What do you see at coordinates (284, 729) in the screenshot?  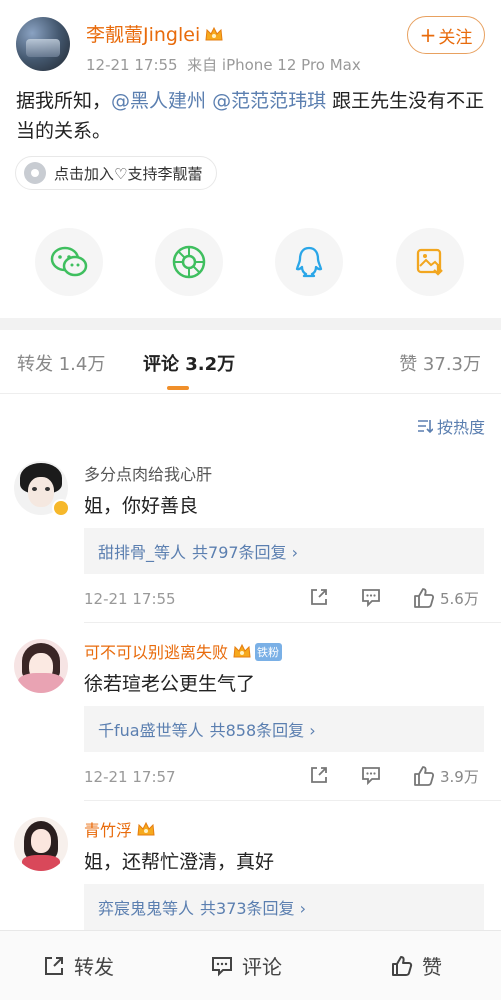 I see `reply-summary: 千fua盛世等人 共858条回复 ›` at bounding box center [284, 729].